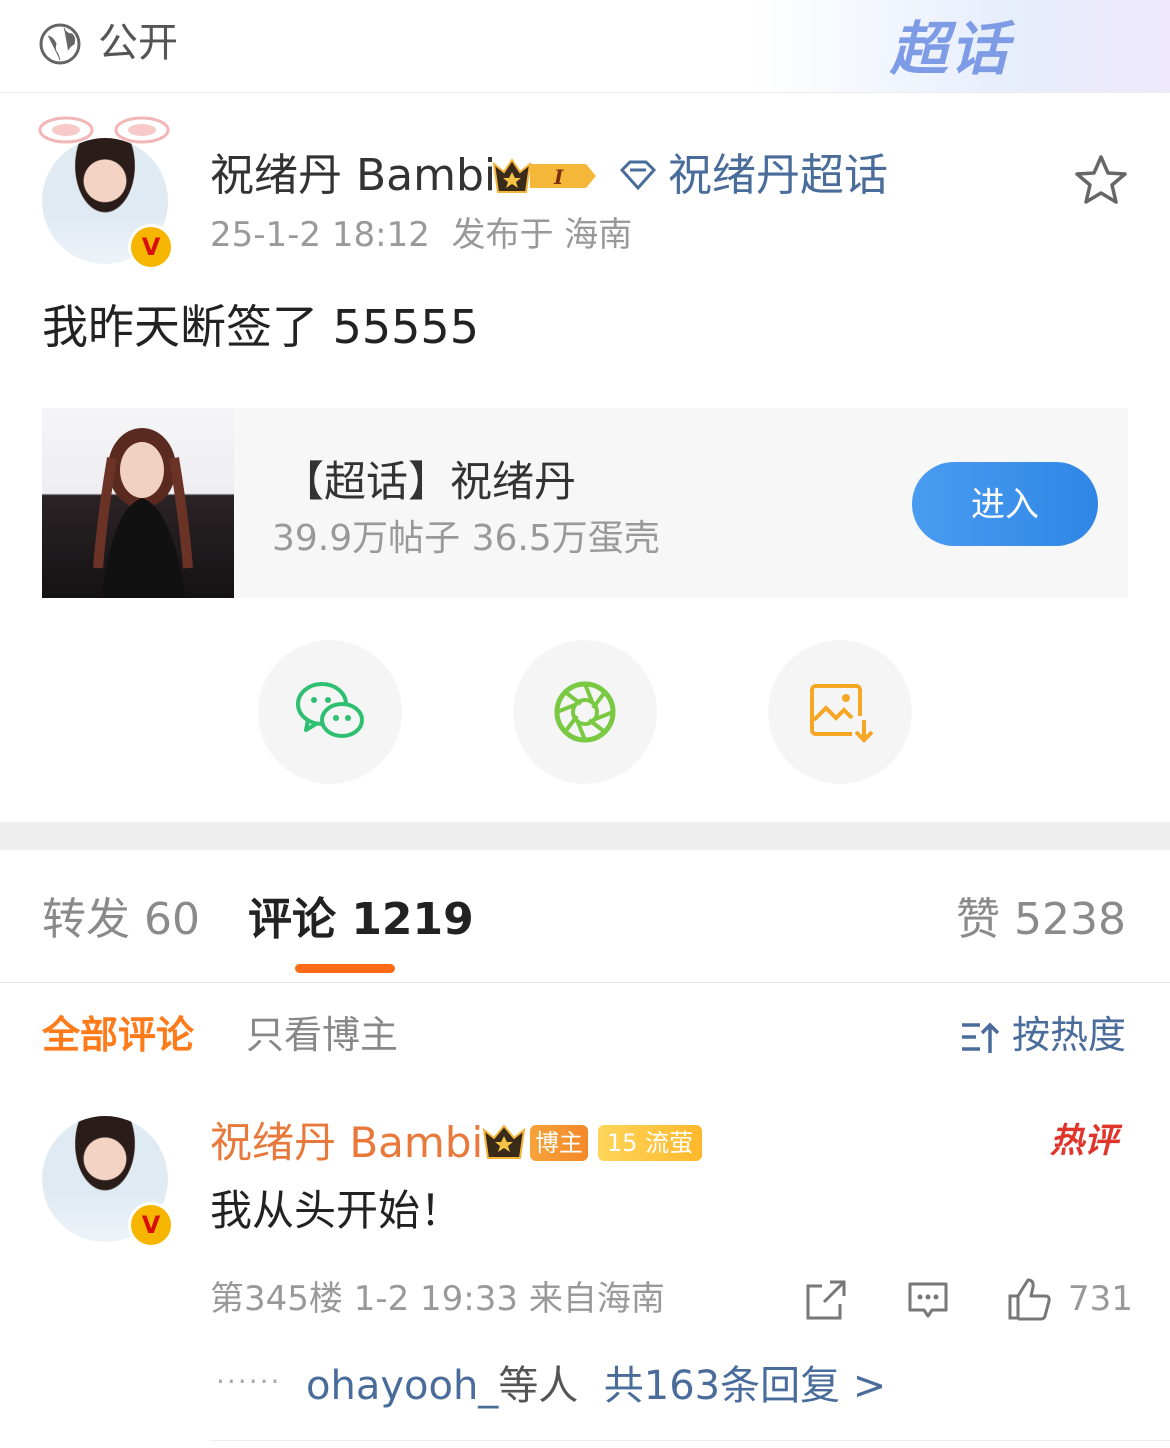 Image resolution: width=1170 pixels, height=1448 pixels. What do you see at coordinates (320, 235) in the screenshot?
I see `post-time: 25-1-2 18:12` at bounding box center [320, 235].